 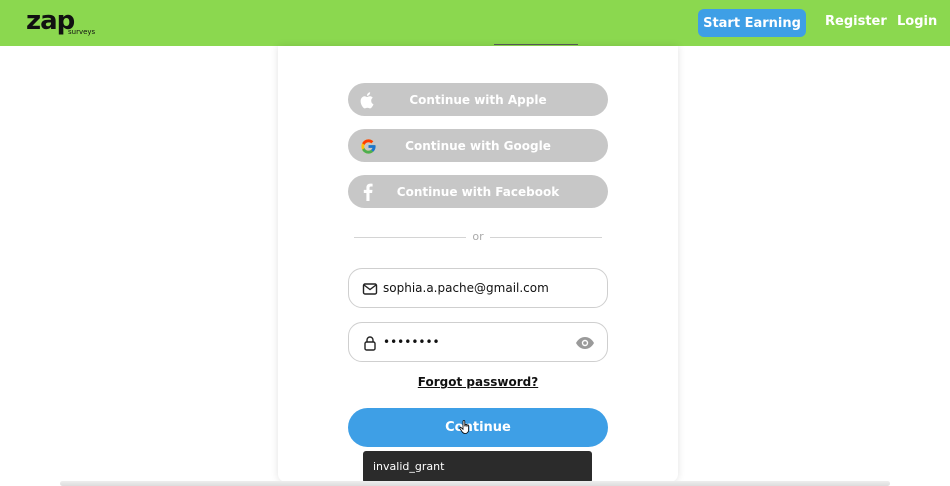 I want to click on start-earning-button: Start Earning, so click(x=752, y=23).